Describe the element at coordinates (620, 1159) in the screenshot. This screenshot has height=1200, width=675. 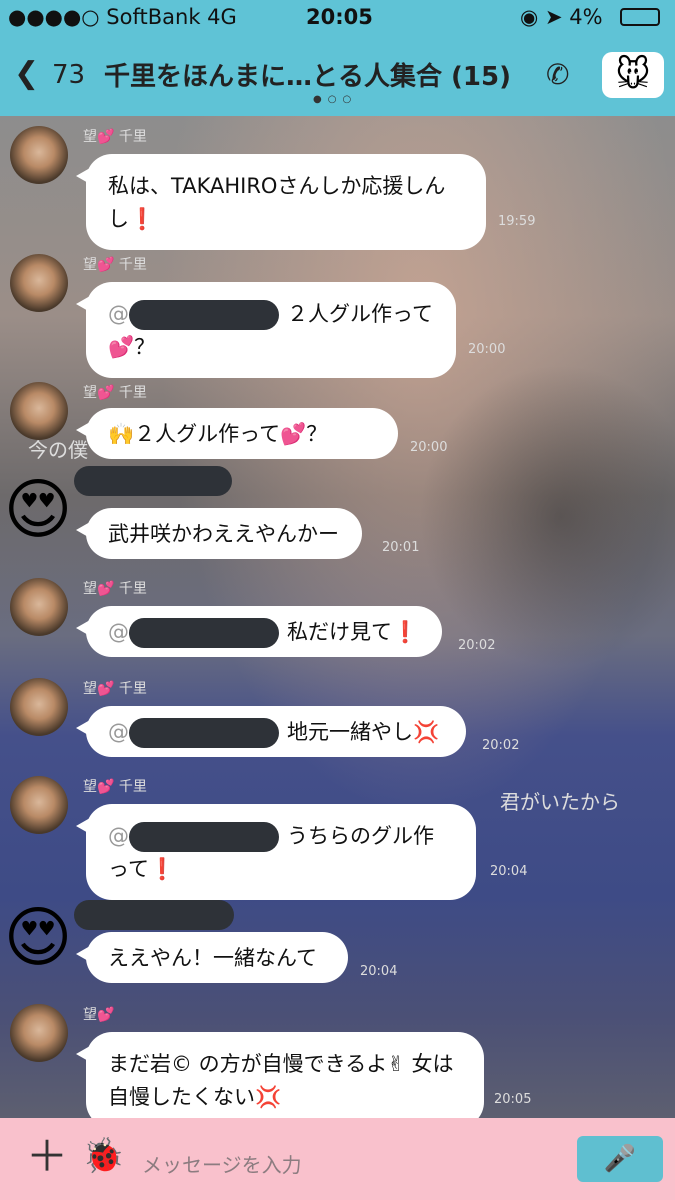
I see `microphone-icon: 🎤` at that location.